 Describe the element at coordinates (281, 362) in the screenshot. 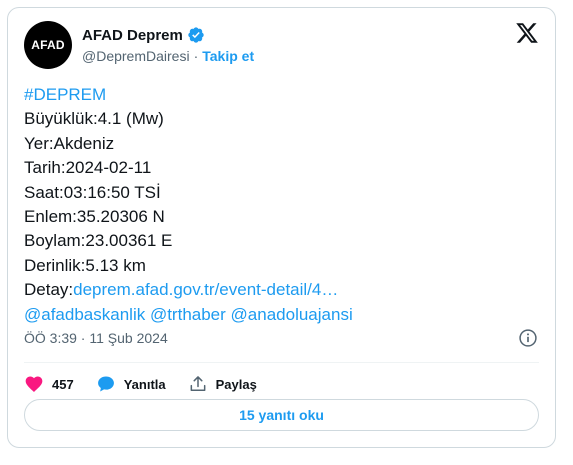

I see `divider` at that location.